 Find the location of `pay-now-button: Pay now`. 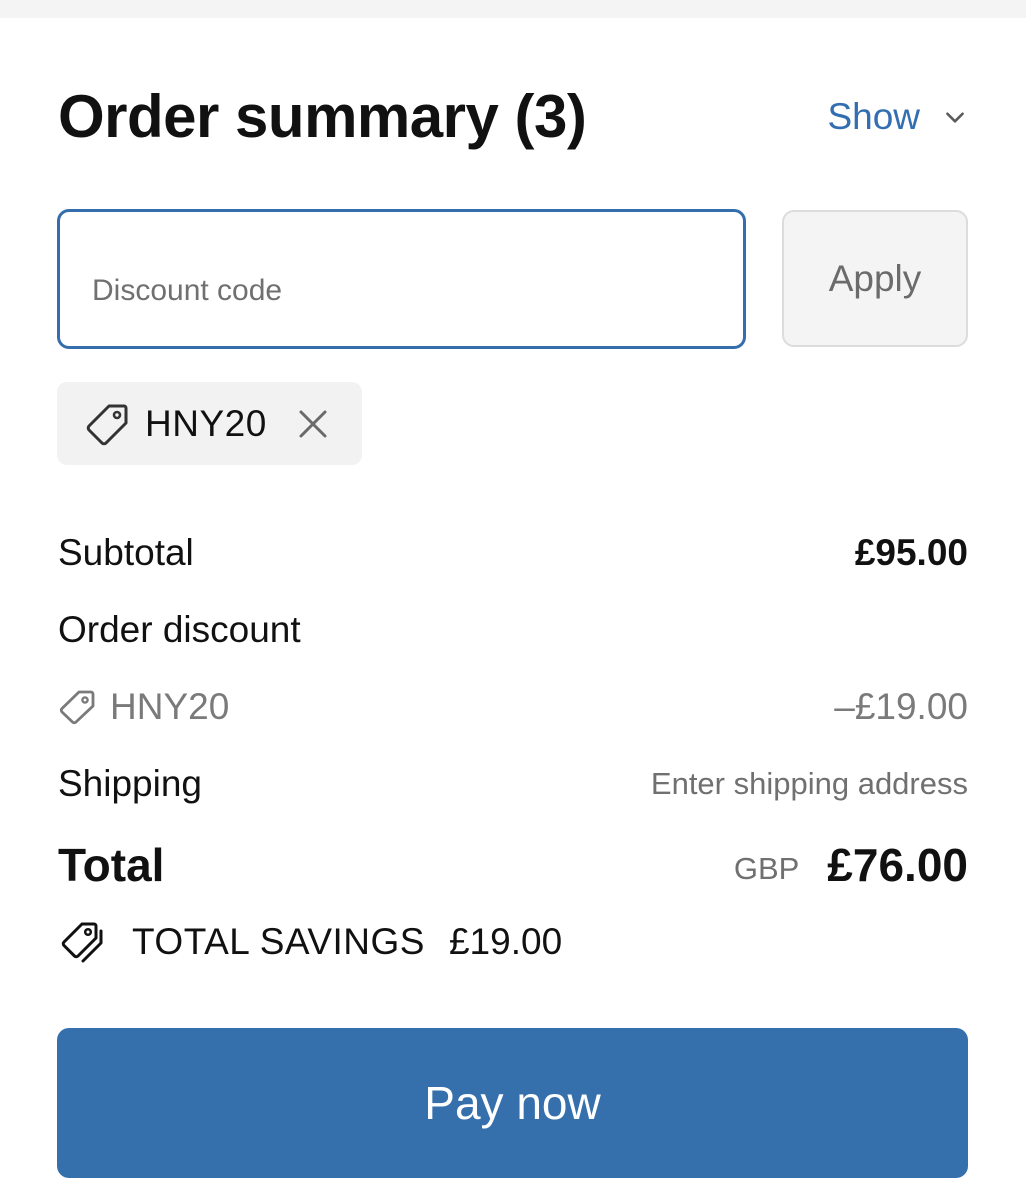

pay-now-button: Pay now is located at coordinates (512, 1103).